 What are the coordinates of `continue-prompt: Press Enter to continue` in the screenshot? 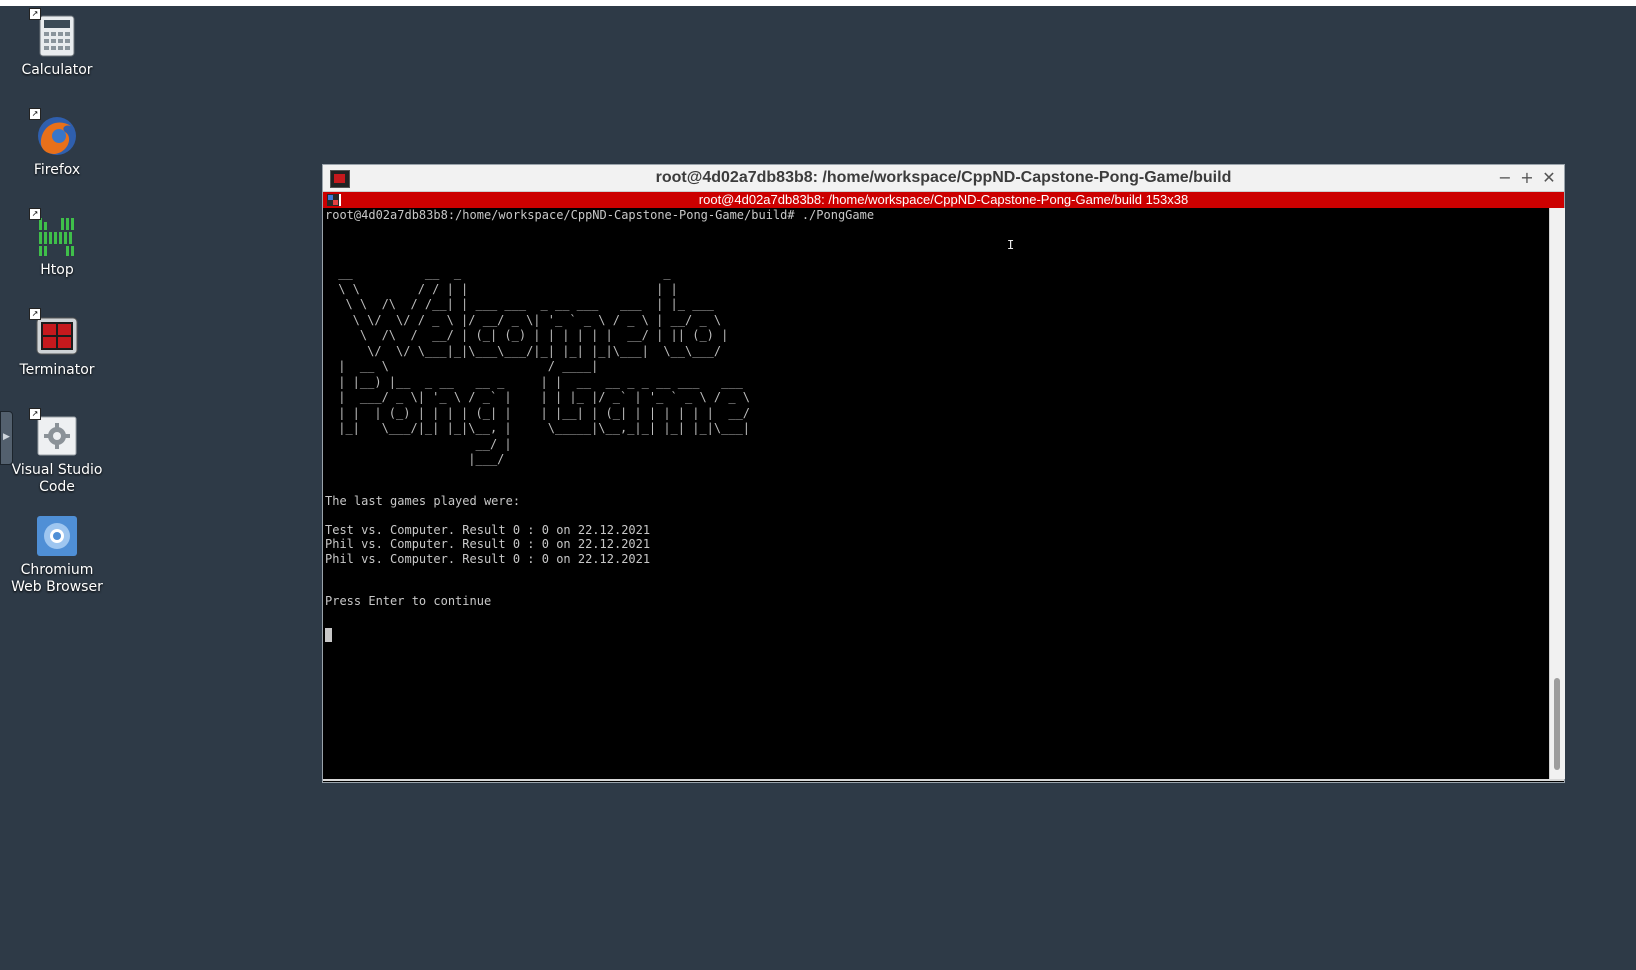 It's located at (408, 601).